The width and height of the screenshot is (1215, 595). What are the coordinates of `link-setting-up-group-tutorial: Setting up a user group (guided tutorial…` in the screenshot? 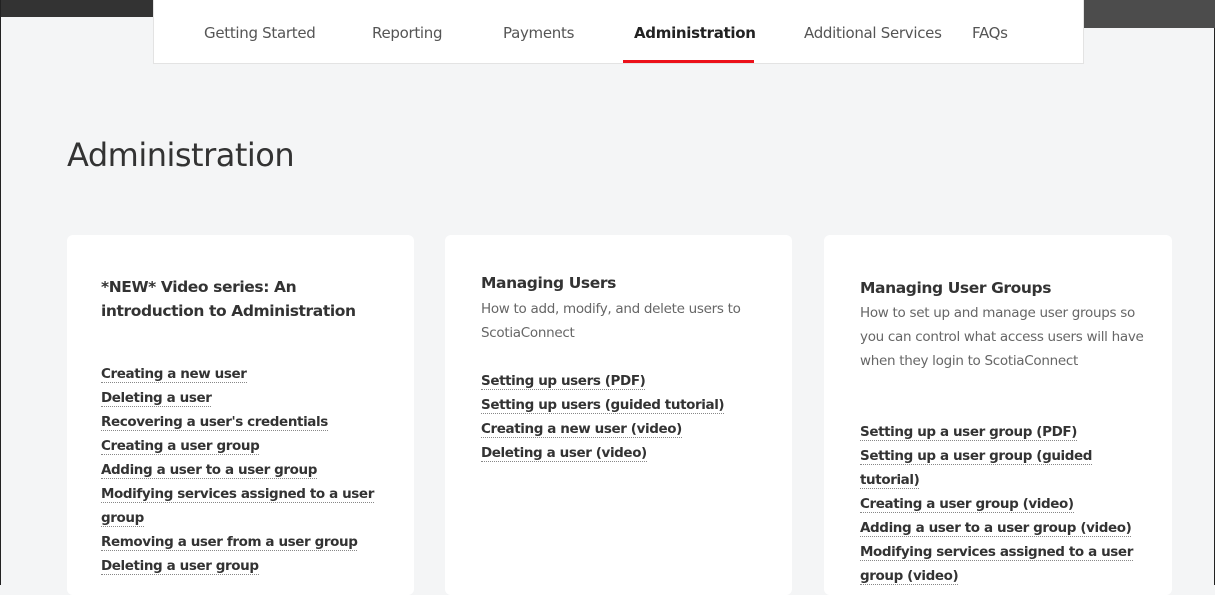 It's located at (976, 468).